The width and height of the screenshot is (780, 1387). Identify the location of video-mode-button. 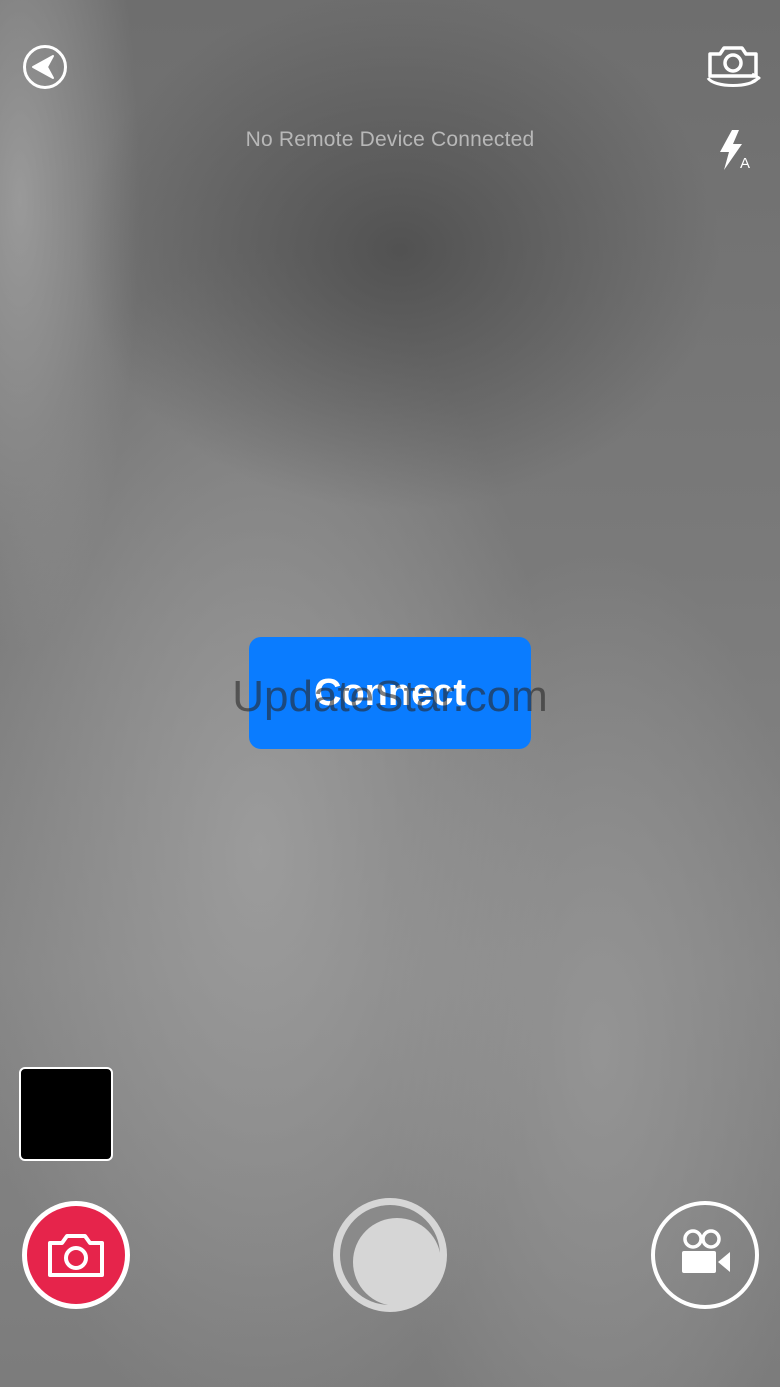
(705, 1255).